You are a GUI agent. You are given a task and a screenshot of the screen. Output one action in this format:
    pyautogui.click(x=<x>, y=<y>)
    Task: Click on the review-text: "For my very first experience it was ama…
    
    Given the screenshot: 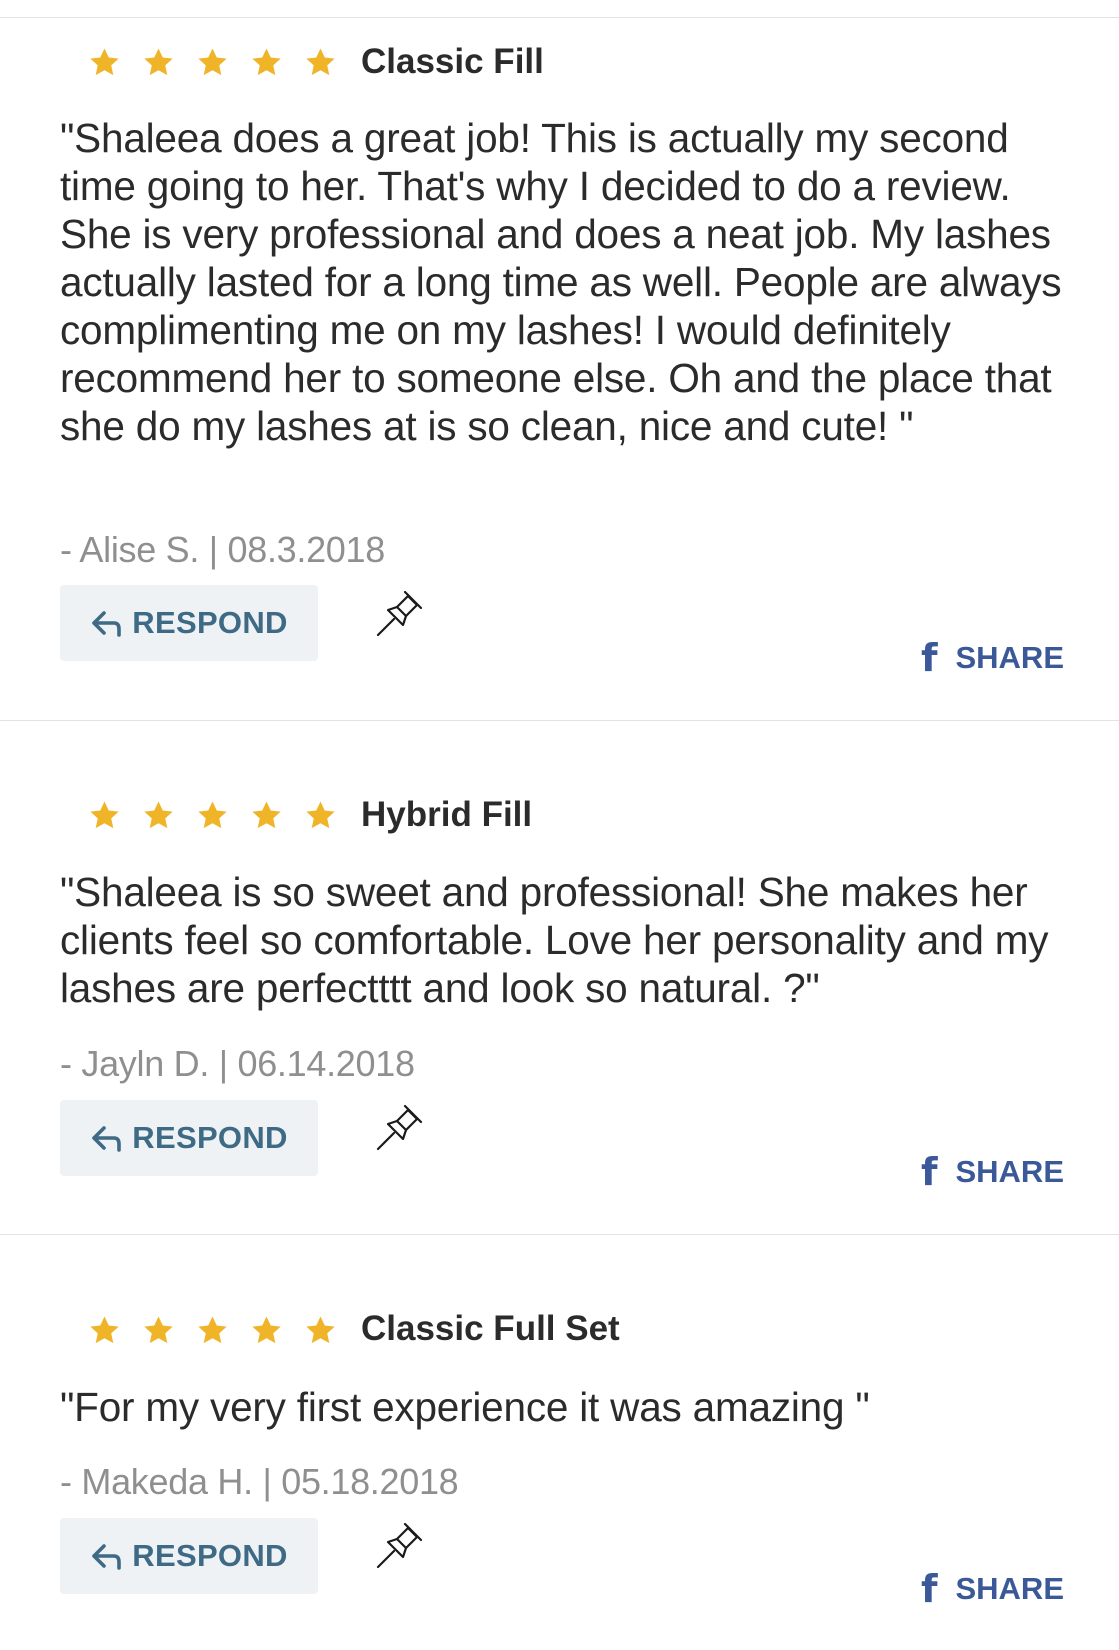 What is the action you would take?
    pyautogui.click(x=465, y=1407)
    